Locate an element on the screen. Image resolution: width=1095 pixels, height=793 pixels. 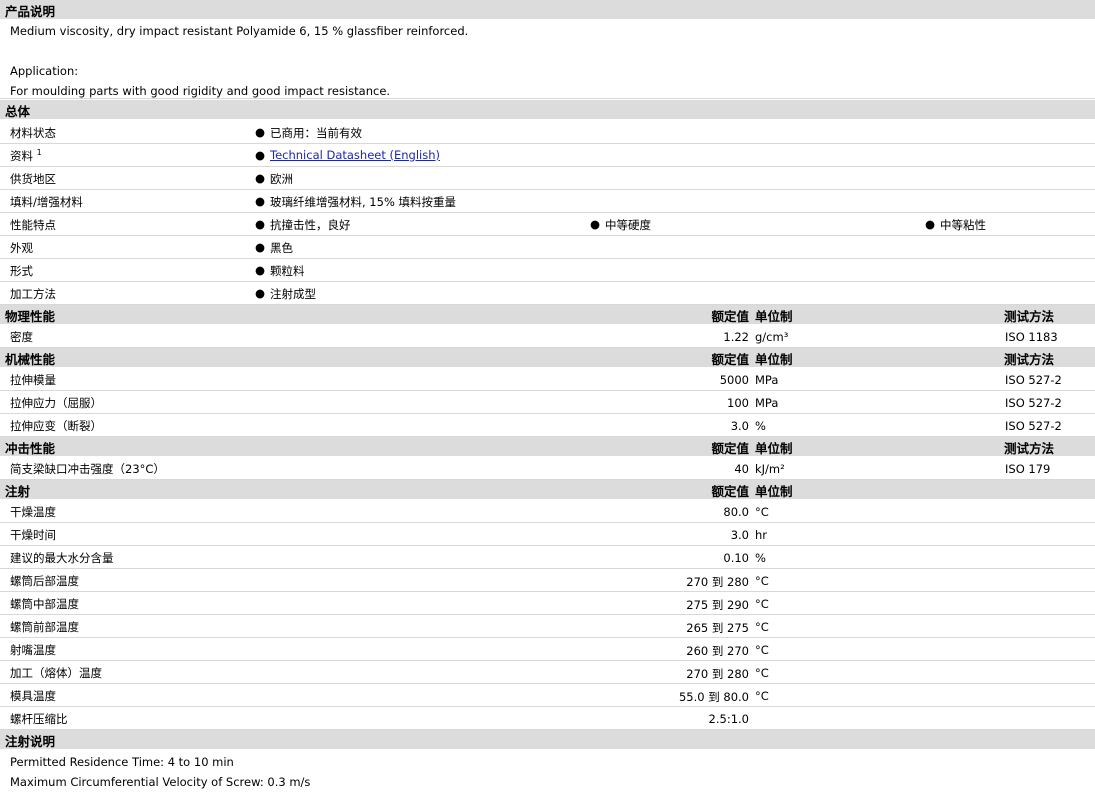
row-label: 建议的最大水分含量 is located at coordinates (62, 558).